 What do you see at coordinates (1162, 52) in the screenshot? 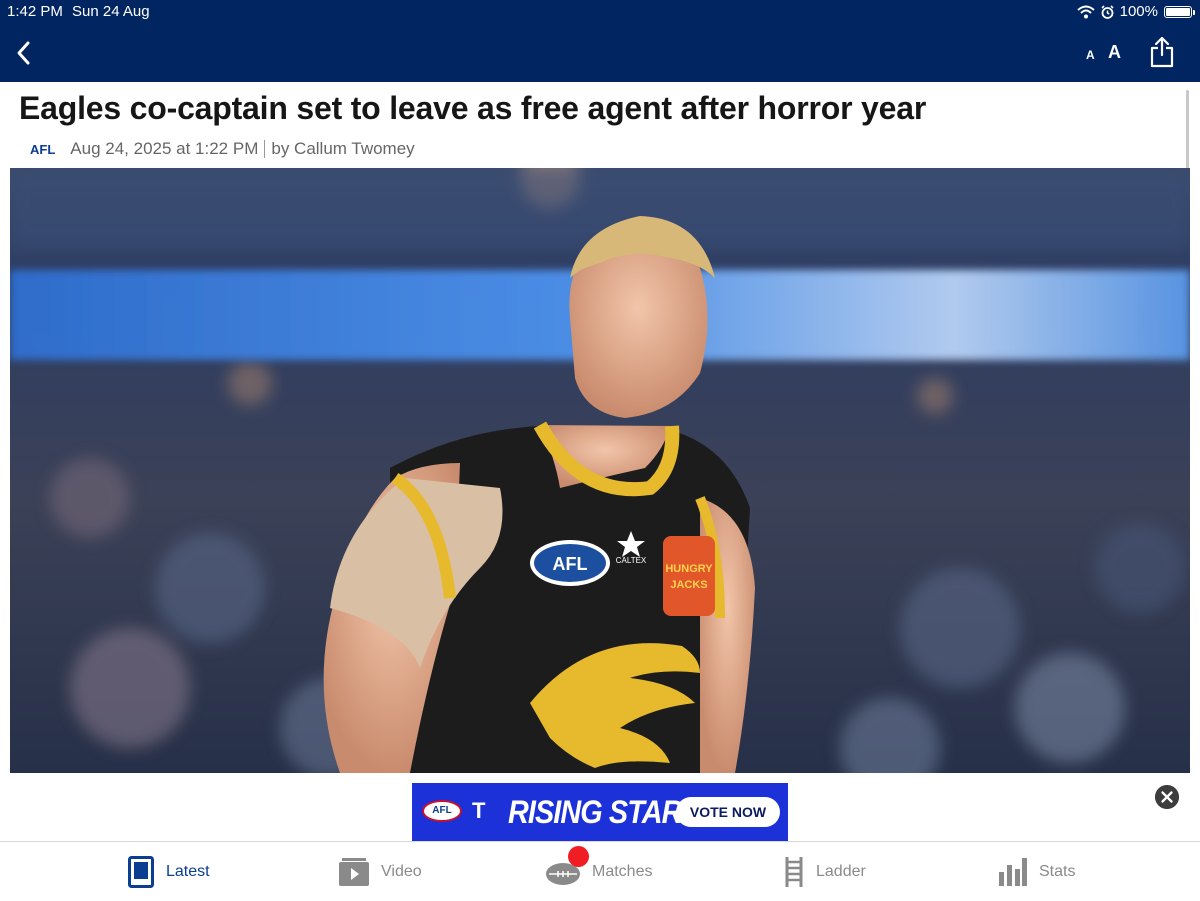
I see `share-icon` at bounding box center [1162, 52].